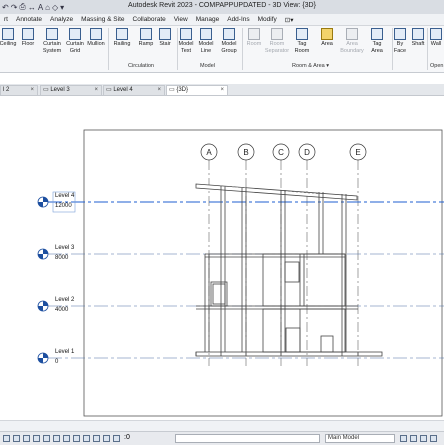  I want to click on model-text-icon, so click(186, 34).